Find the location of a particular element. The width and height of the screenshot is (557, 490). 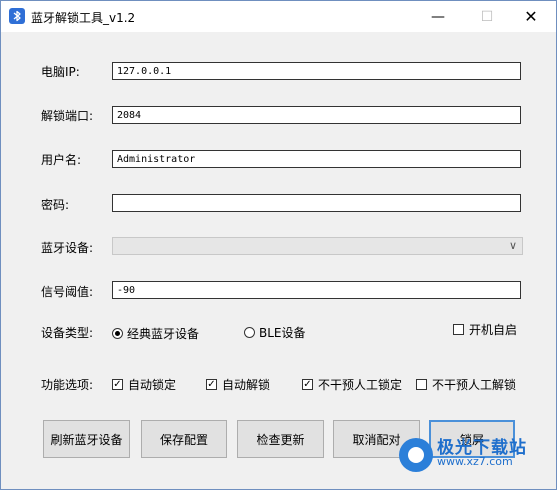

bluetooth-icon is located at coordinates (17, 16).